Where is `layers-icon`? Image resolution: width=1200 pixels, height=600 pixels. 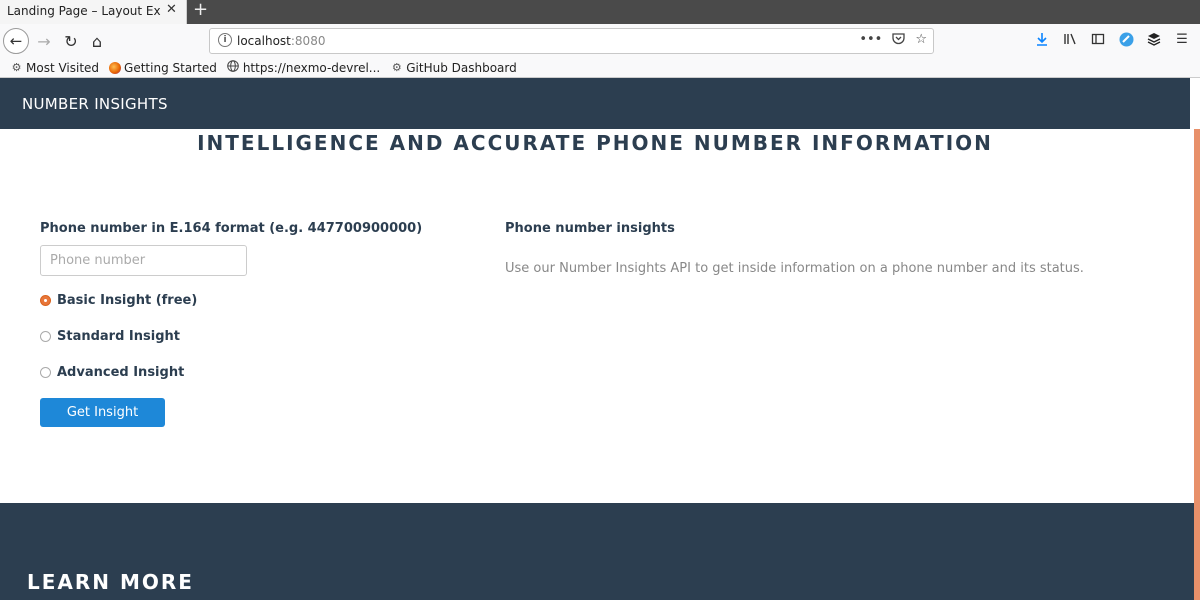
layers-icon is located at coordinates (1154, 39).